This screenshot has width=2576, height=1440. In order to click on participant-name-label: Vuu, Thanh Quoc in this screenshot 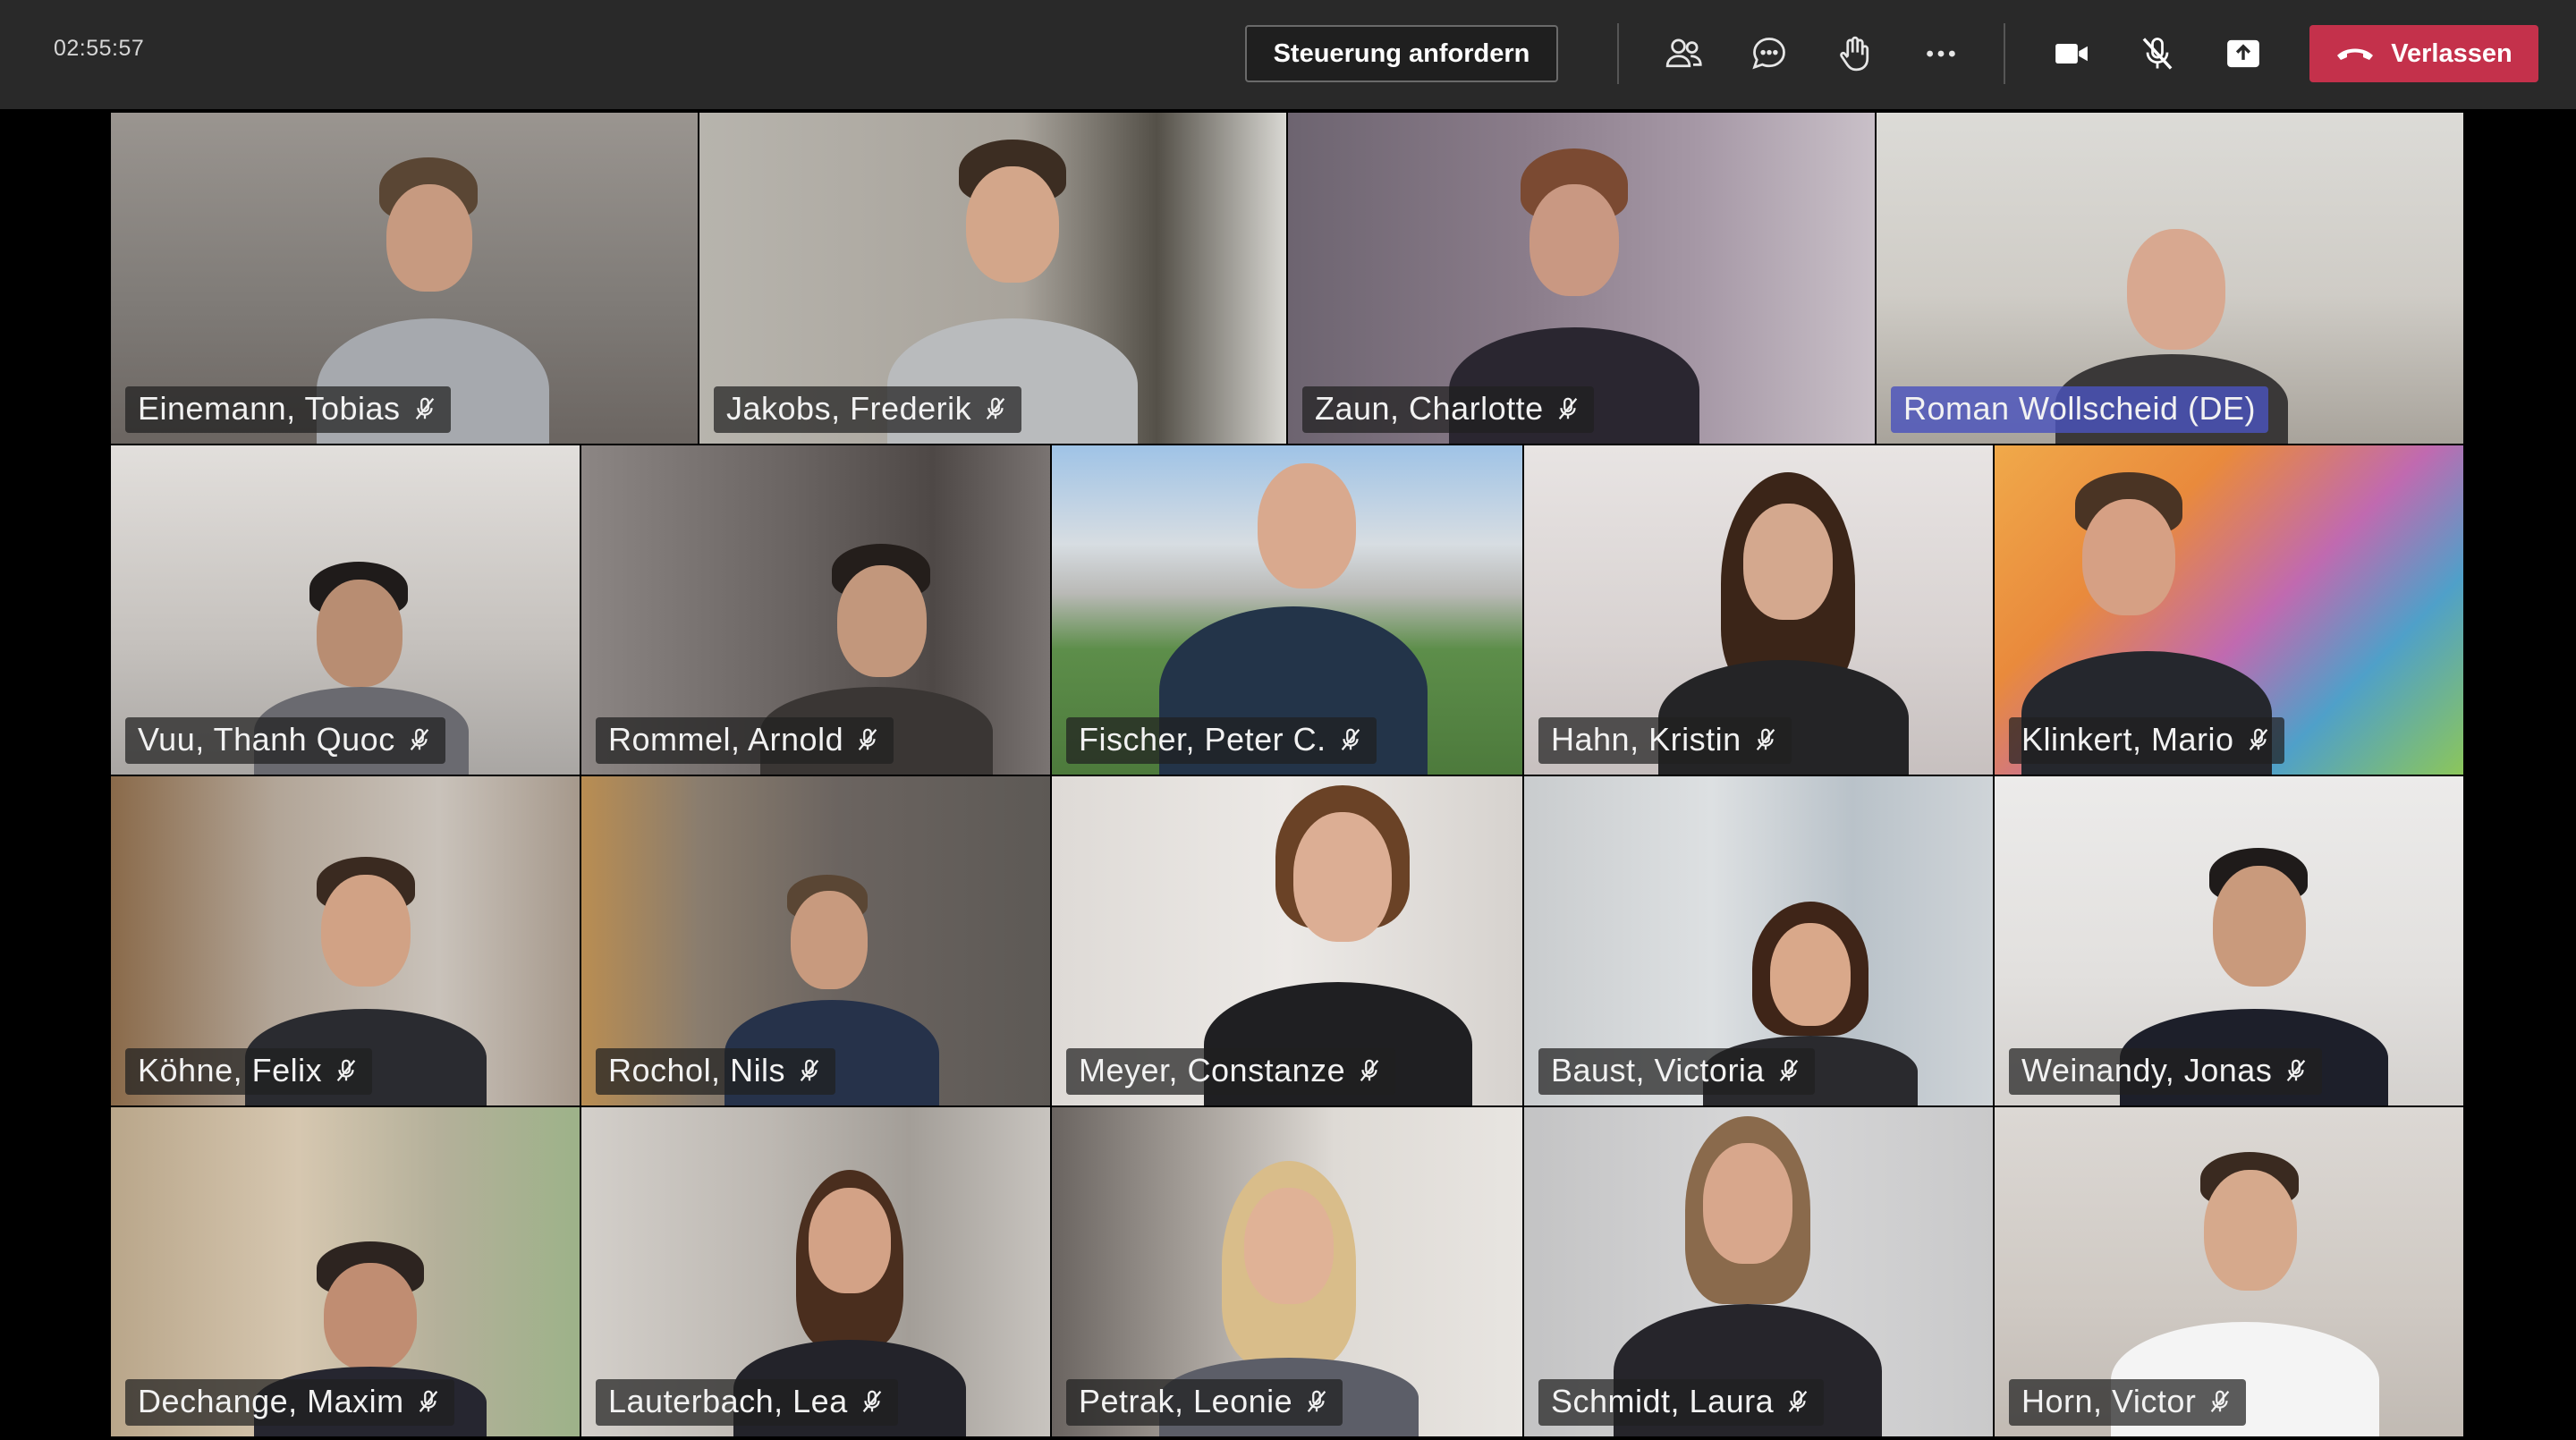, I will do `click(285, 740)`.